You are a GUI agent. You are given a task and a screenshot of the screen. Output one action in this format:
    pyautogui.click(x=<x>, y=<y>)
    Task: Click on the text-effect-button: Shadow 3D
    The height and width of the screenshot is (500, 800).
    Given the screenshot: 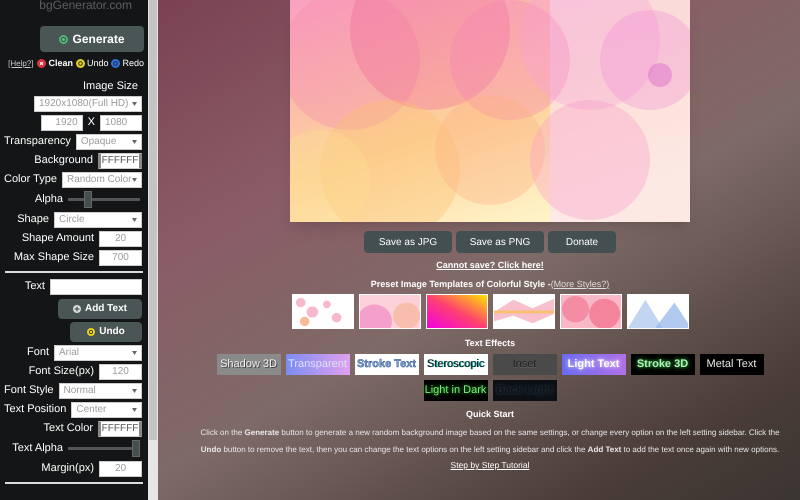 What is the action you would take?
    pyautogui.click(x=248, y=364)
    